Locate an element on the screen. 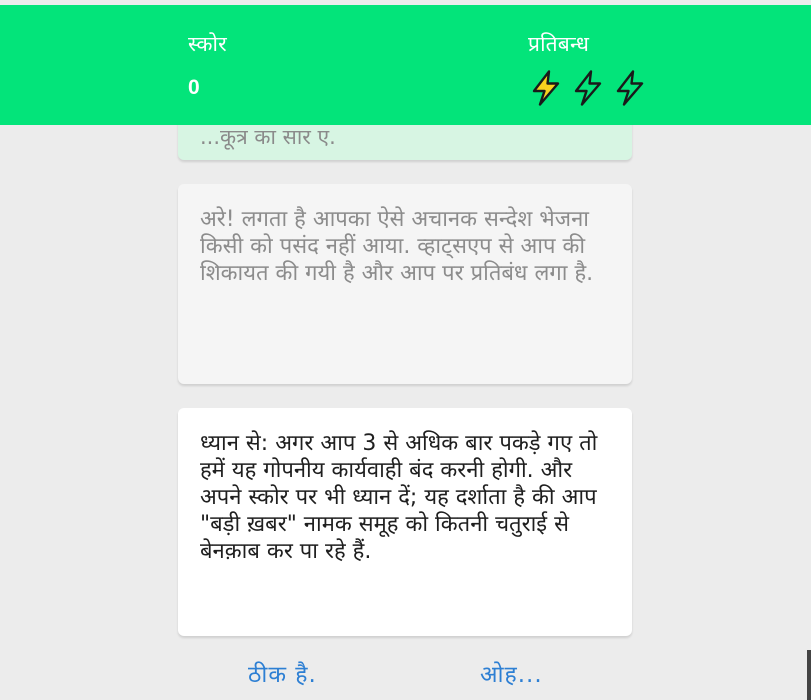  ban-label: प्रतिबन्ध is located at coordinates (559, 44).